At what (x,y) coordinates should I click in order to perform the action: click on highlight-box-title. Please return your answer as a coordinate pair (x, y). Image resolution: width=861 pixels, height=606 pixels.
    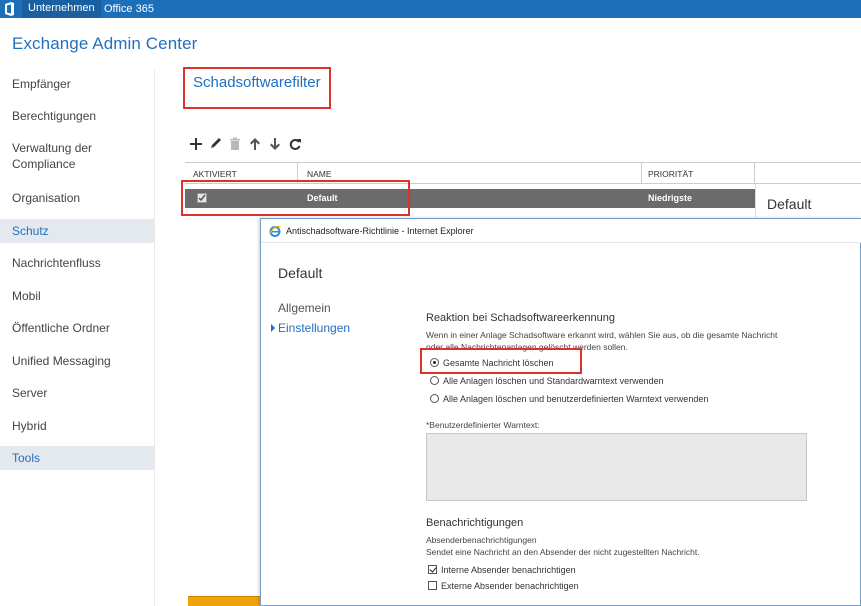
    Looking at the image, I should click on (257, 88).